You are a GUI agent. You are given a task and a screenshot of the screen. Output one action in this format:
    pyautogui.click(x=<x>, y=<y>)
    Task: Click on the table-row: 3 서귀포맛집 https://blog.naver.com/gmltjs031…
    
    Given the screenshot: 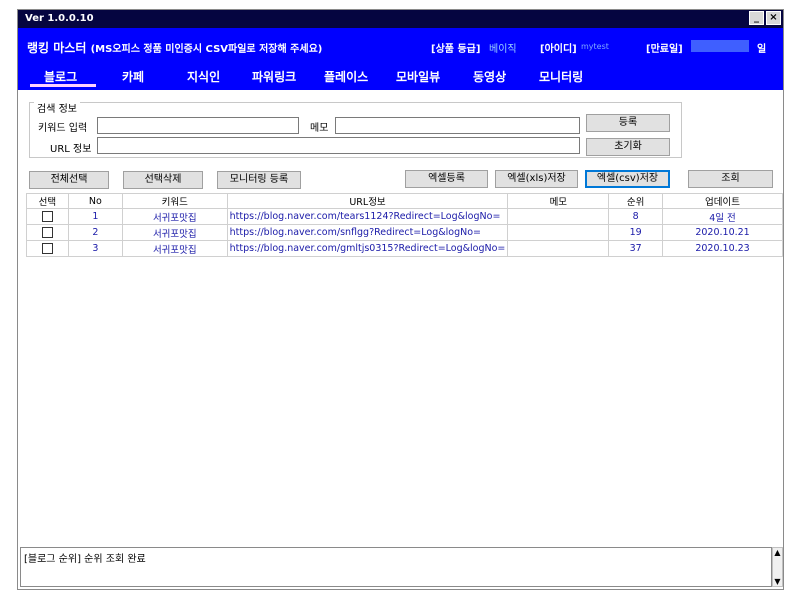 What is the action you would take?
    pyautogui.click(x=404, y=248)
    